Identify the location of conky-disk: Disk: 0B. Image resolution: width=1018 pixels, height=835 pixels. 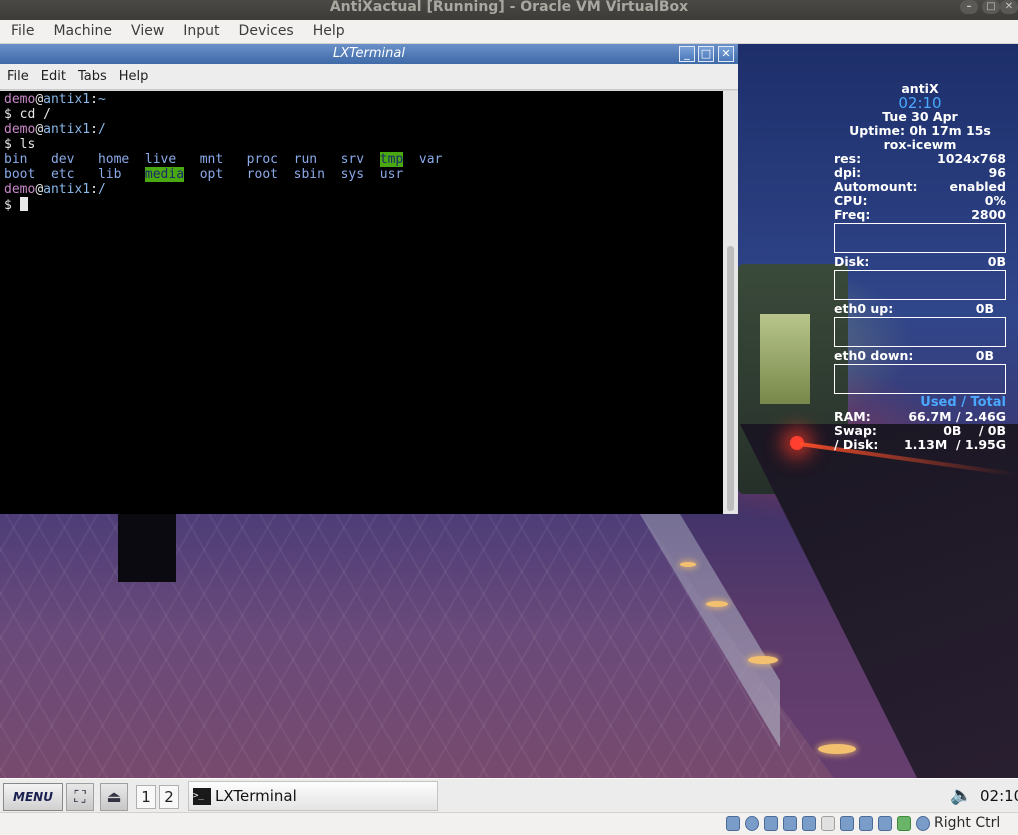
(920, 261).